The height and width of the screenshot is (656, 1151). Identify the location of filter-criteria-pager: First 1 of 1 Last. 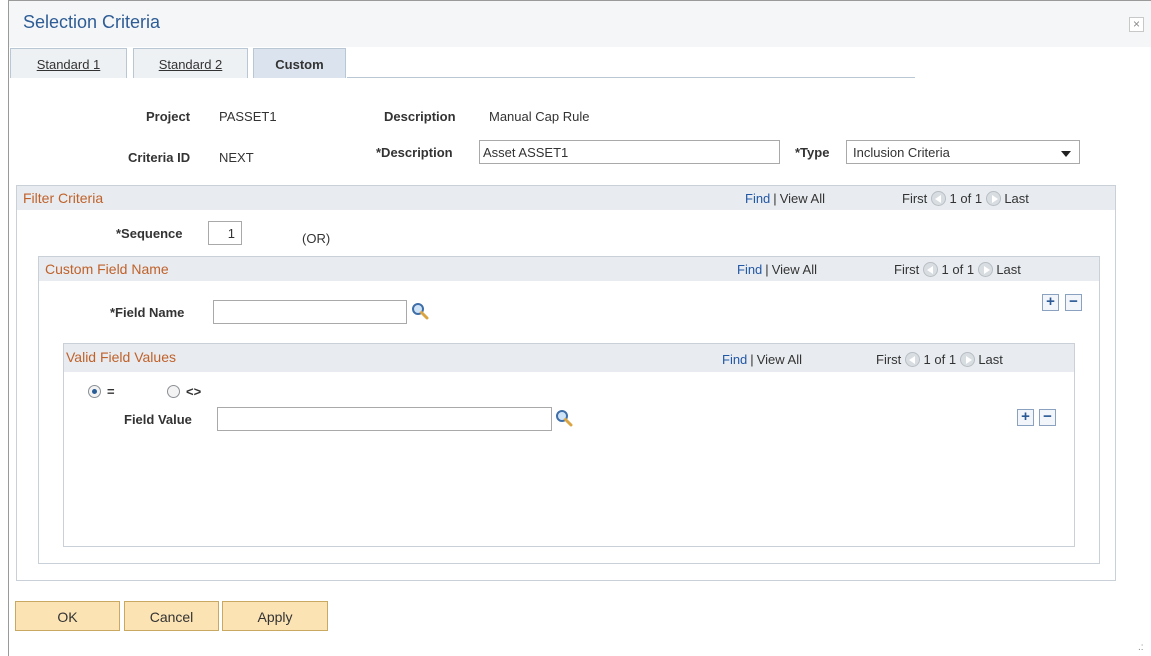
(965, 198).